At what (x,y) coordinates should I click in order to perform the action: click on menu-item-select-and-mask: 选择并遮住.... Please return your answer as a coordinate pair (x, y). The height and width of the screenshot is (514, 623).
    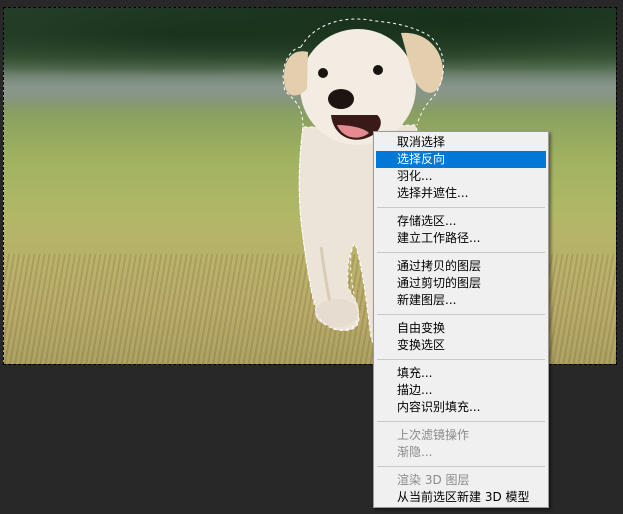
    Looking at the image, I should click on (461, 193).